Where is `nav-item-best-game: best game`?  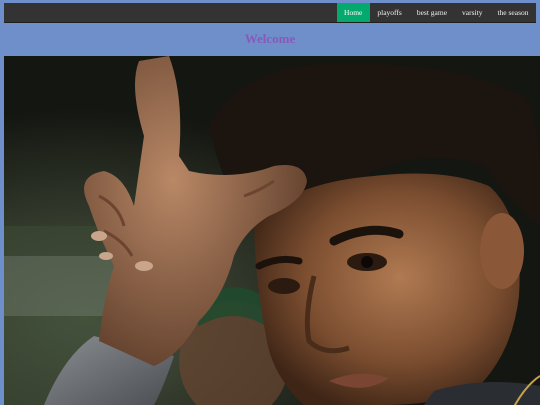
nav-item-best-game: best game is located at coordinates (431, 12).